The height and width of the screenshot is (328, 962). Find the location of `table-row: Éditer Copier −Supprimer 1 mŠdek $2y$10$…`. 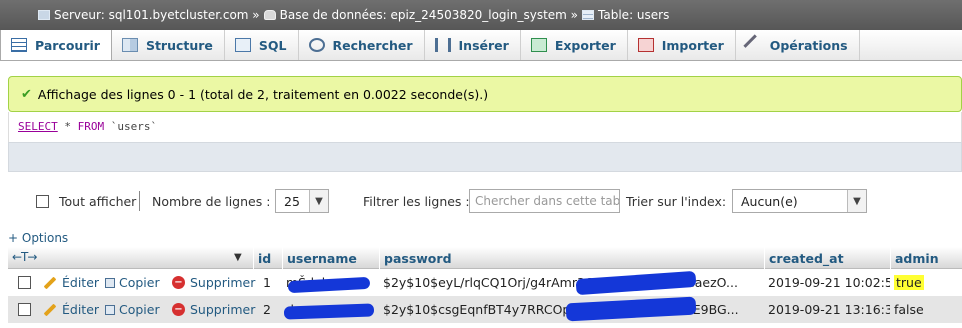

table-row: Éditer Copier −Supprimer 1 mŠdek $2y$10$… is located at coordinates (485, 282).